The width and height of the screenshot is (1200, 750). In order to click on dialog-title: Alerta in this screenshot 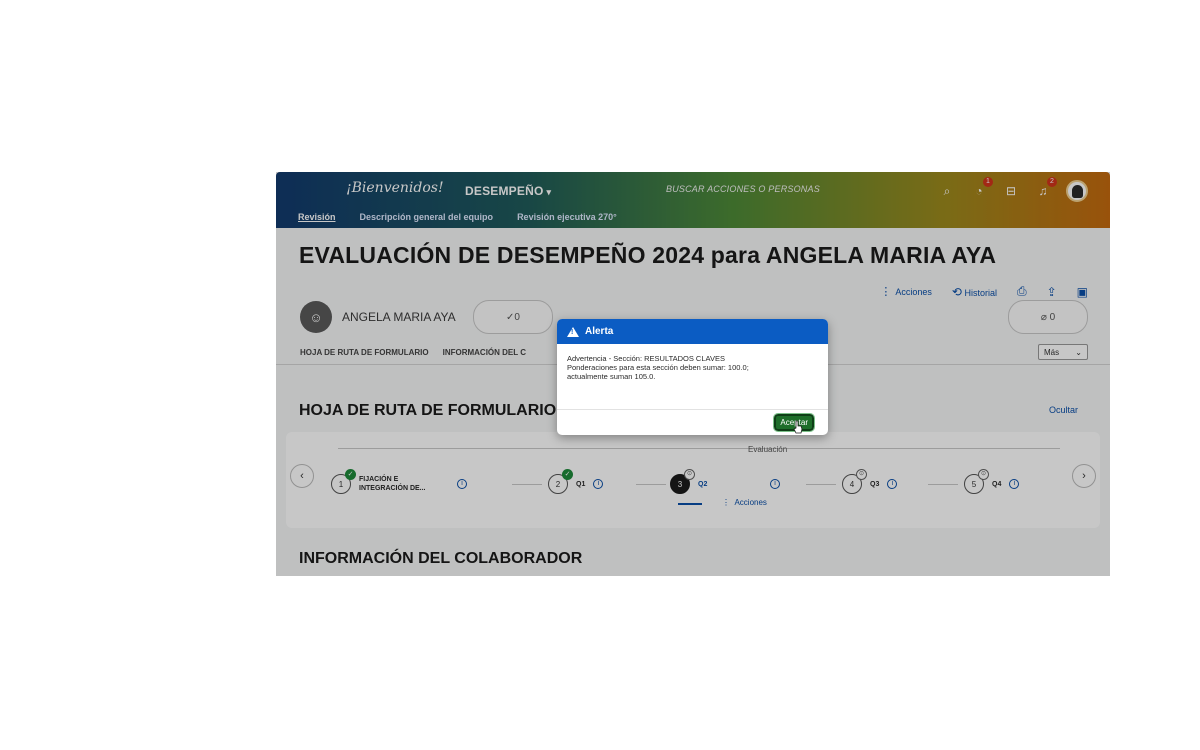, I will do `click(599, 331)`.